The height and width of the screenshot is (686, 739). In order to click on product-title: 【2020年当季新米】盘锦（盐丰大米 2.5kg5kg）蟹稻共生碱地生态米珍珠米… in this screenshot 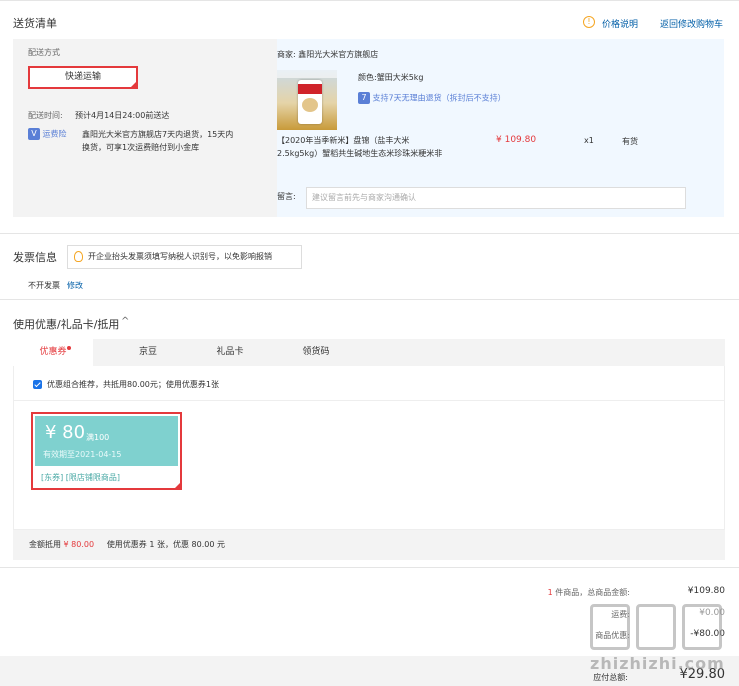, I will do `click(377, 147)`.